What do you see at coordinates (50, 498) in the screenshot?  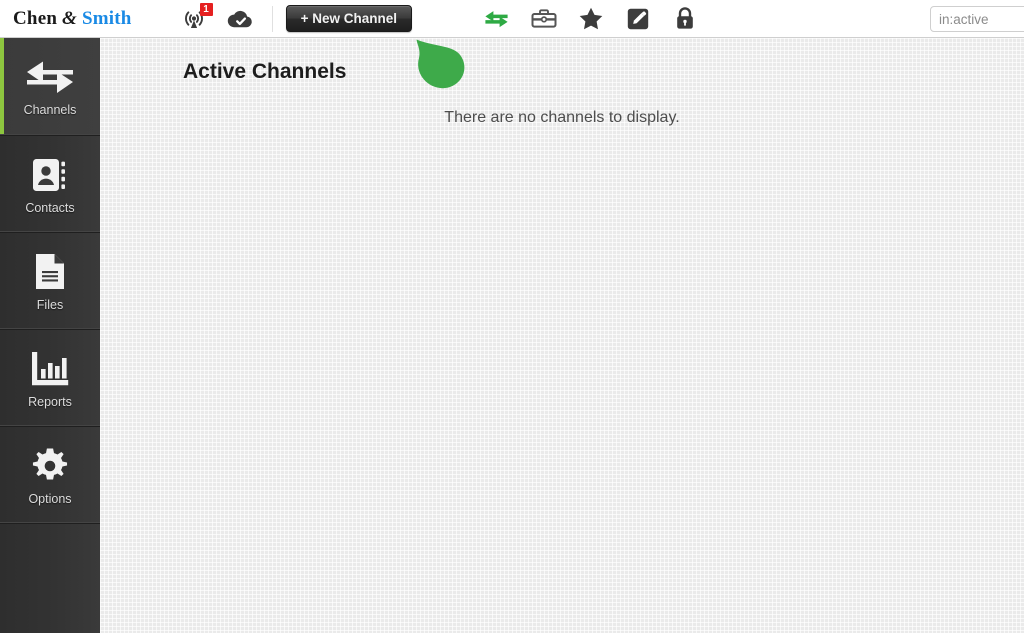 I see `sidebar-item-label: Options` at bounding box center [50, 498].